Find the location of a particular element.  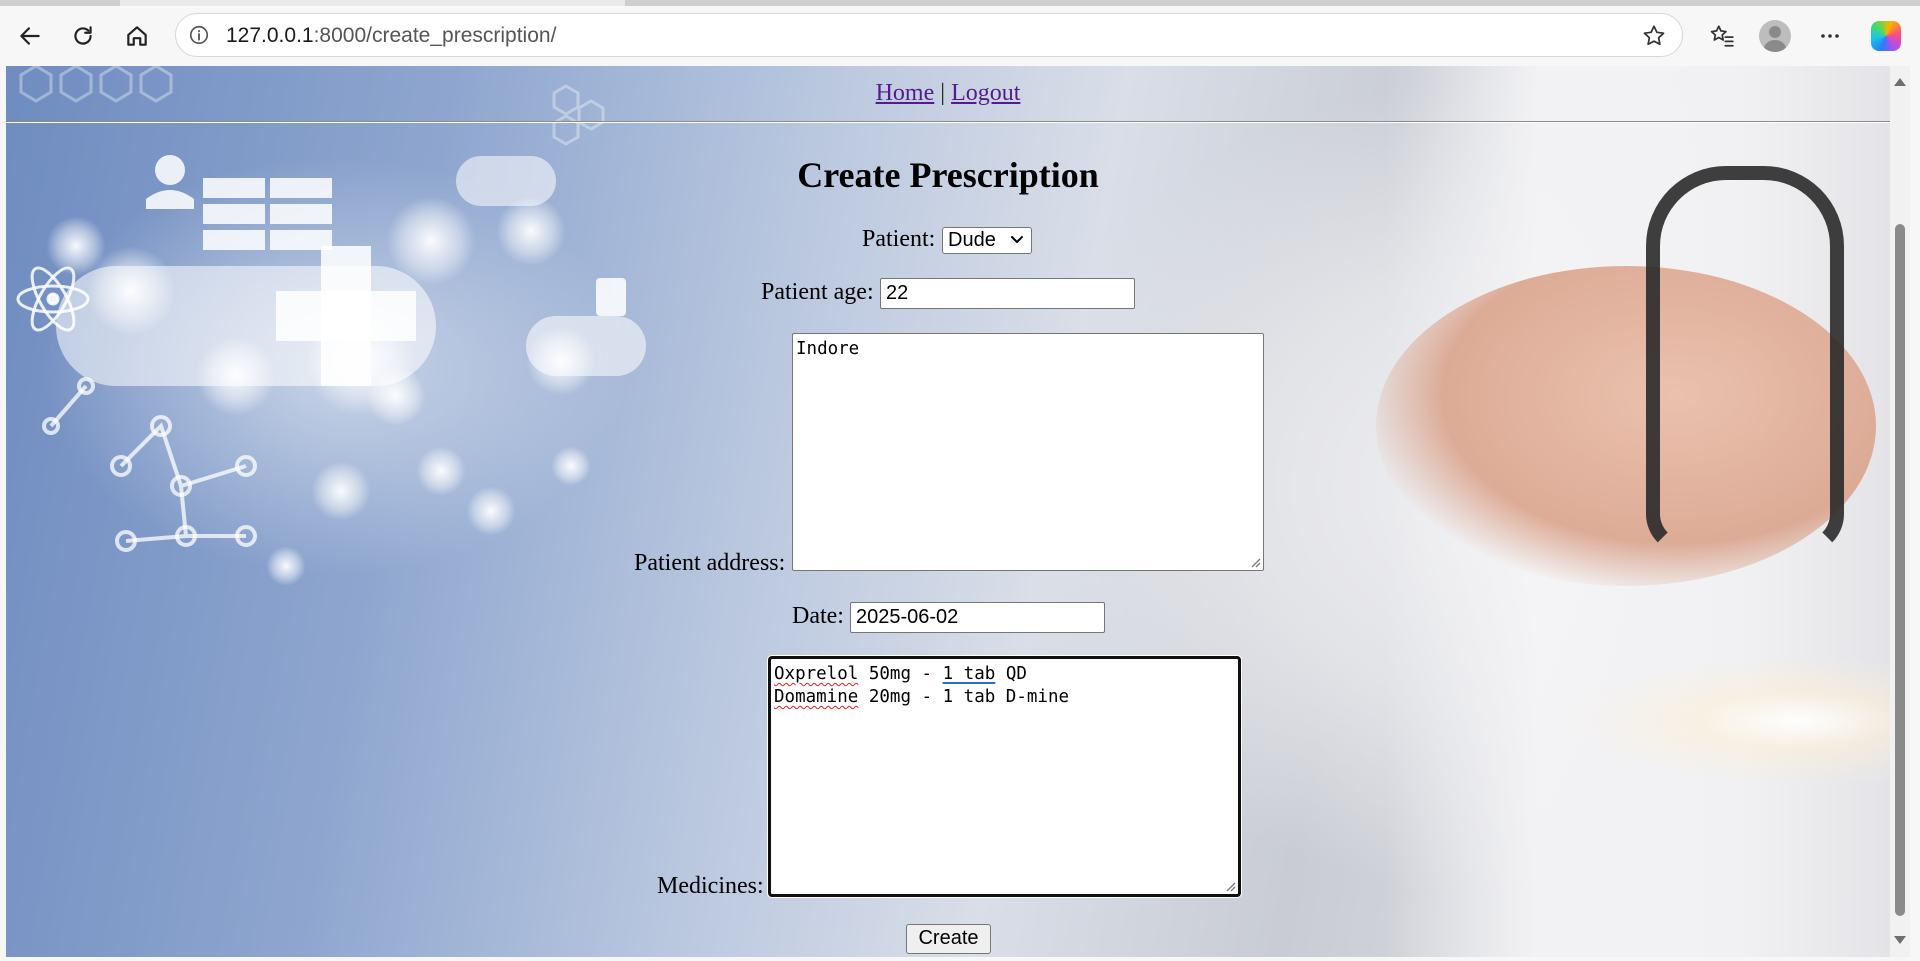

home-button is located at coordinates (137, 36).